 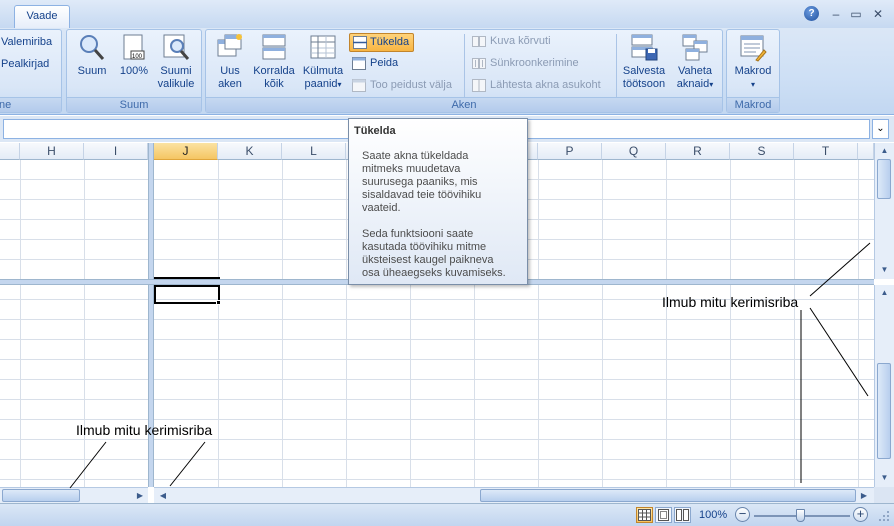 What do you see at coordinates (375, 131) in the screenshot?
I see `tooltip-title: Tükelda` at bounding box center [375, 131].